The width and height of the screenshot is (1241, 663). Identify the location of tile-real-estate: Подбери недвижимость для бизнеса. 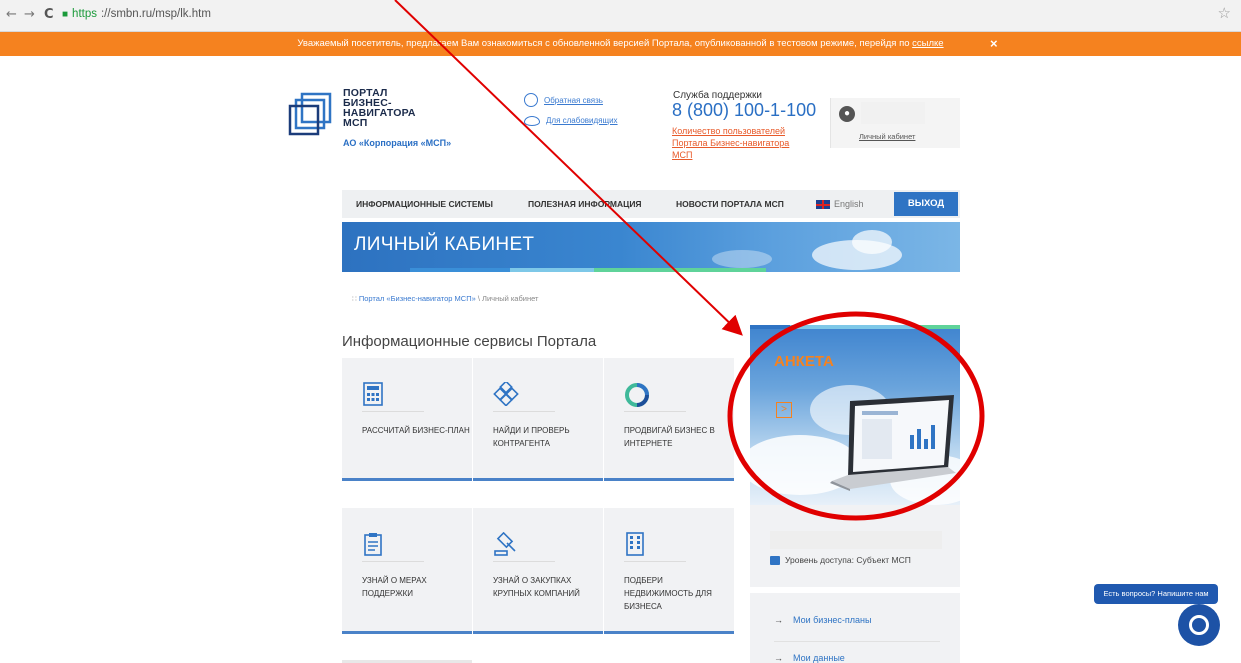
(669, 571).